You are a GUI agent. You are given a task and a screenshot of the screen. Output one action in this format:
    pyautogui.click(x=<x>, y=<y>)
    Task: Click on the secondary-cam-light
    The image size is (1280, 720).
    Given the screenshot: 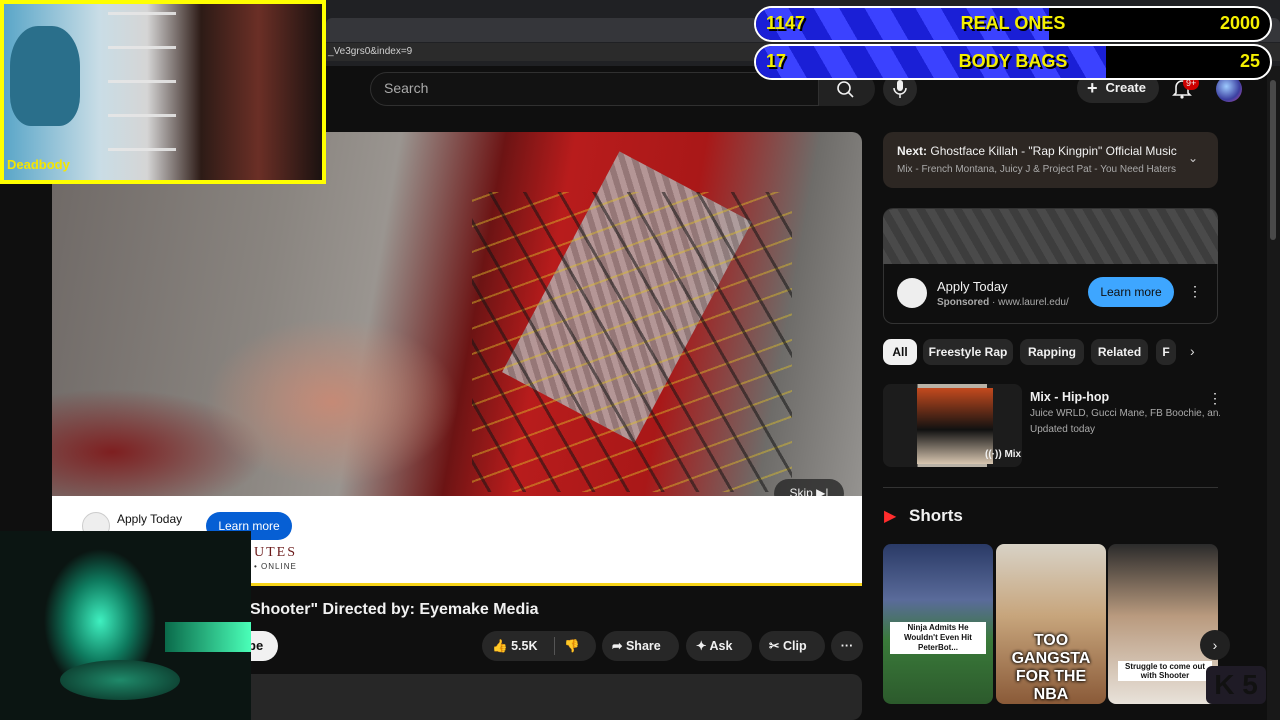 What is the action you would take?
    pyautogui.click(x=208, y=637)
    